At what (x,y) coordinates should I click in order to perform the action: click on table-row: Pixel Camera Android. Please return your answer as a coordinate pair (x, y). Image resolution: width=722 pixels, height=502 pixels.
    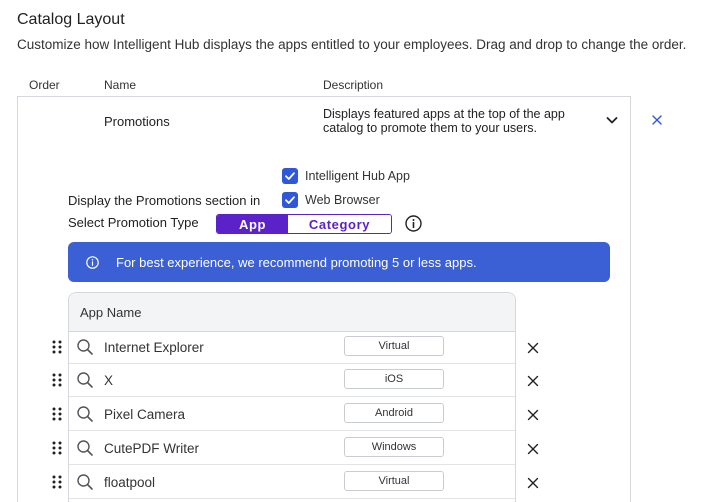
    Looking at the image, I should click on (361, 414).